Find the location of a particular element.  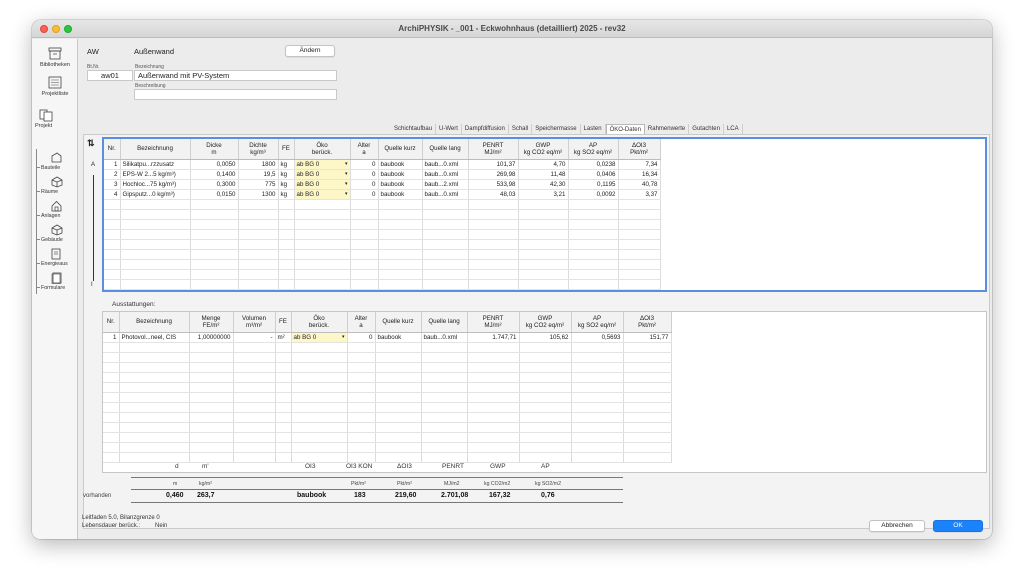

sidebar-item-raeume: Räume is located at coordinates (57, 185).